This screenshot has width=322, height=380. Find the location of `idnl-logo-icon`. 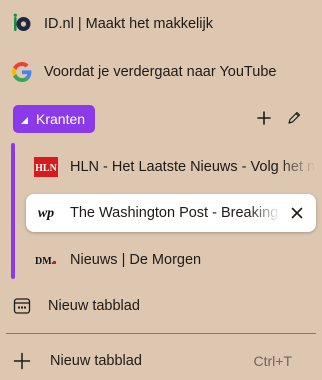

idnl-logo-icon is located at coordinates (22, 24).